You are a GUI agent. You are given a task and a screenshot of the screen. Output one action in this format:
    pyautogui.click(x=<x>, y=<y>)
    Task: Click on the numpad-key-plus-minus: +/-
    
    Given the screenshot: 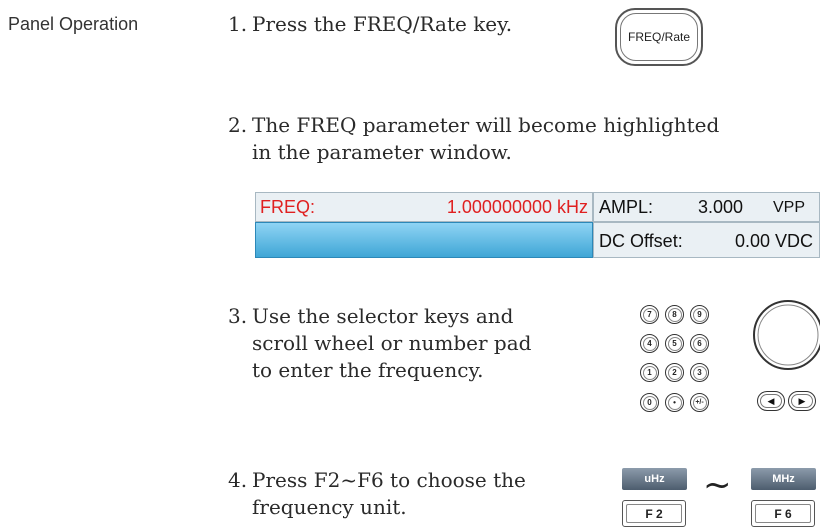 What is the action you would take?
    pyautogui.click(x=699, y=402)
    